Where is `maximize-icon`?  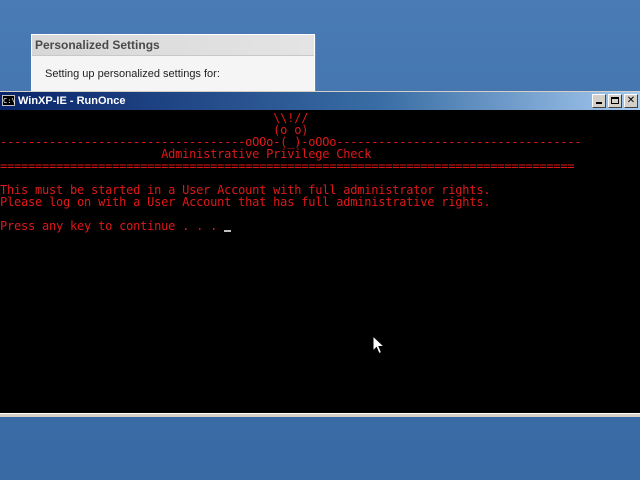
maximize-icon is located at coordinates (615, 100).